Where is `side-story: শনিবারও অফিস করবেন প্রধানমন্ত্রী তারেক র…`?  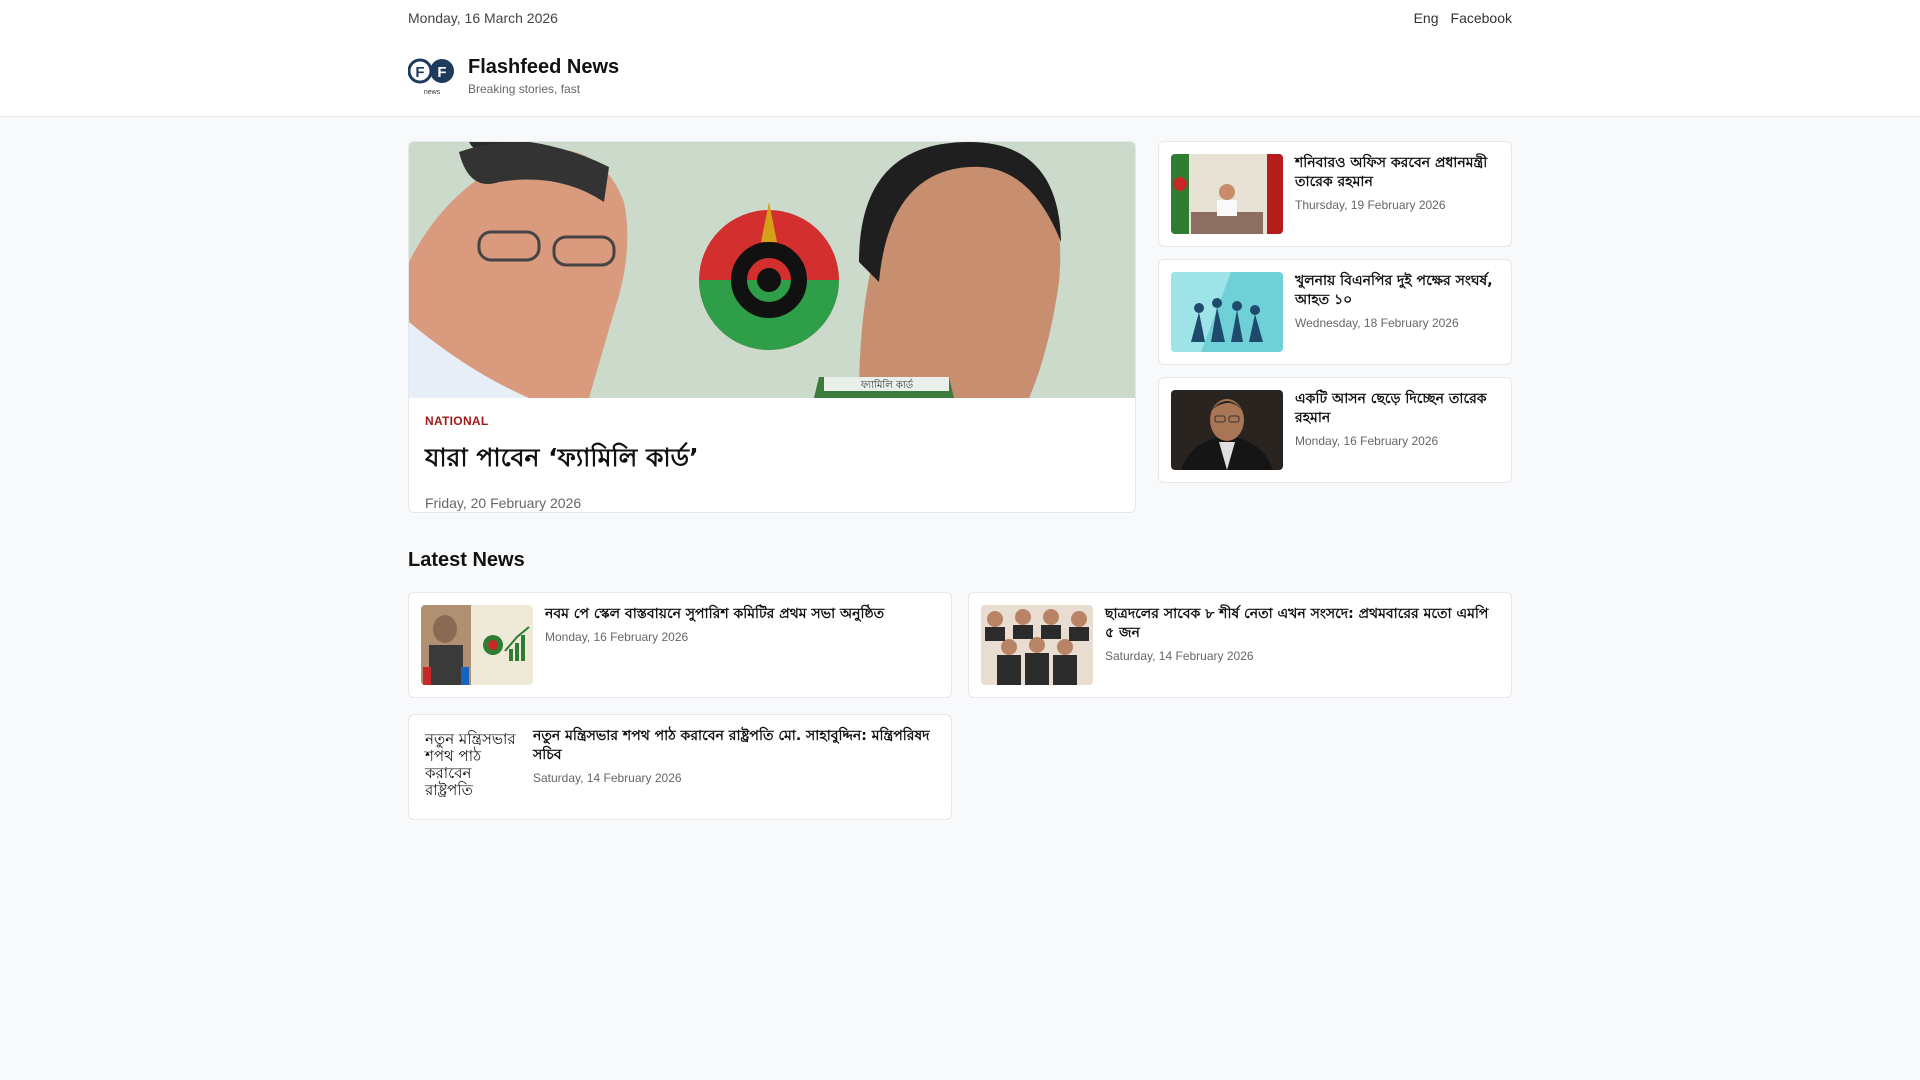
side-story: শনিবারও অফিস করবেন প্রধানমন্ত্রী তারেক র… is located at coordinates (1335, 194).